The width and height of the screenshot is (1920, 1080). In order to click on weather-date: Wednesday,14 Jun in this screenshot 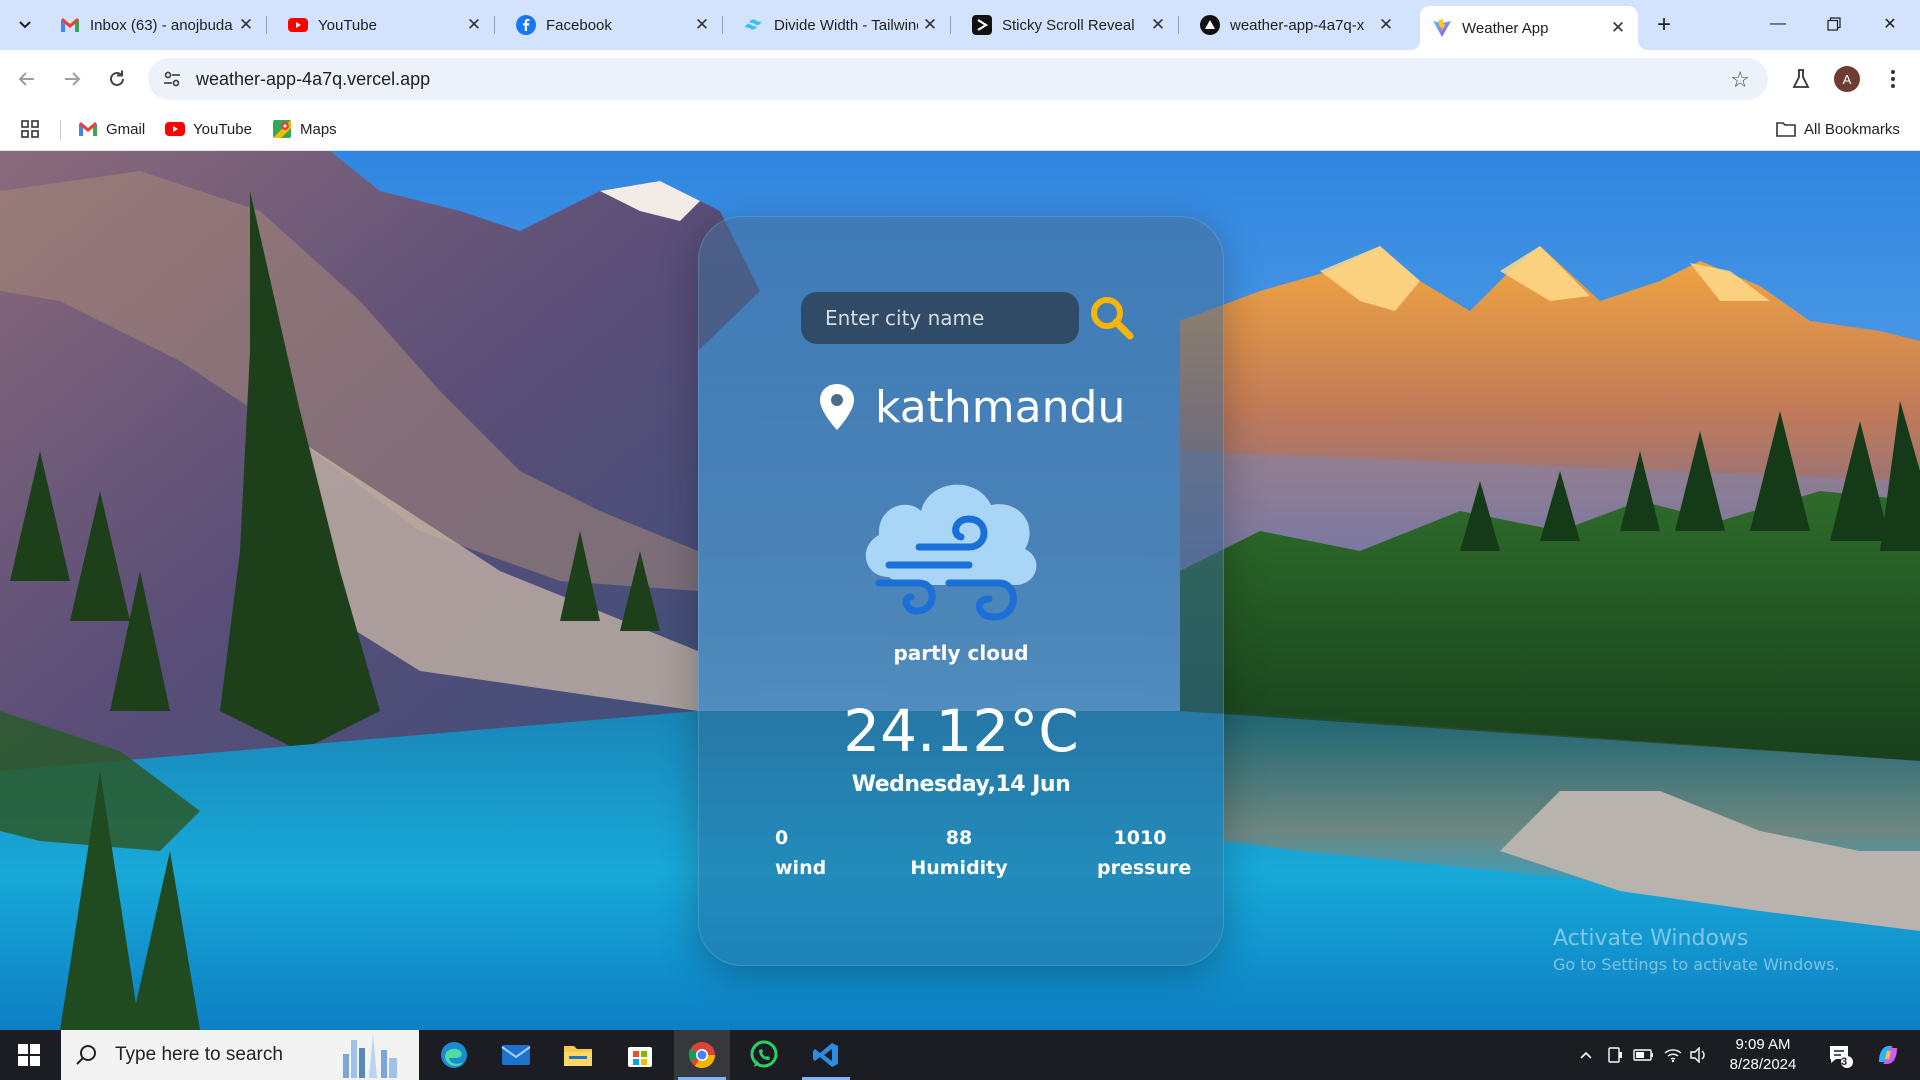, I will do `click(961, 784)`.